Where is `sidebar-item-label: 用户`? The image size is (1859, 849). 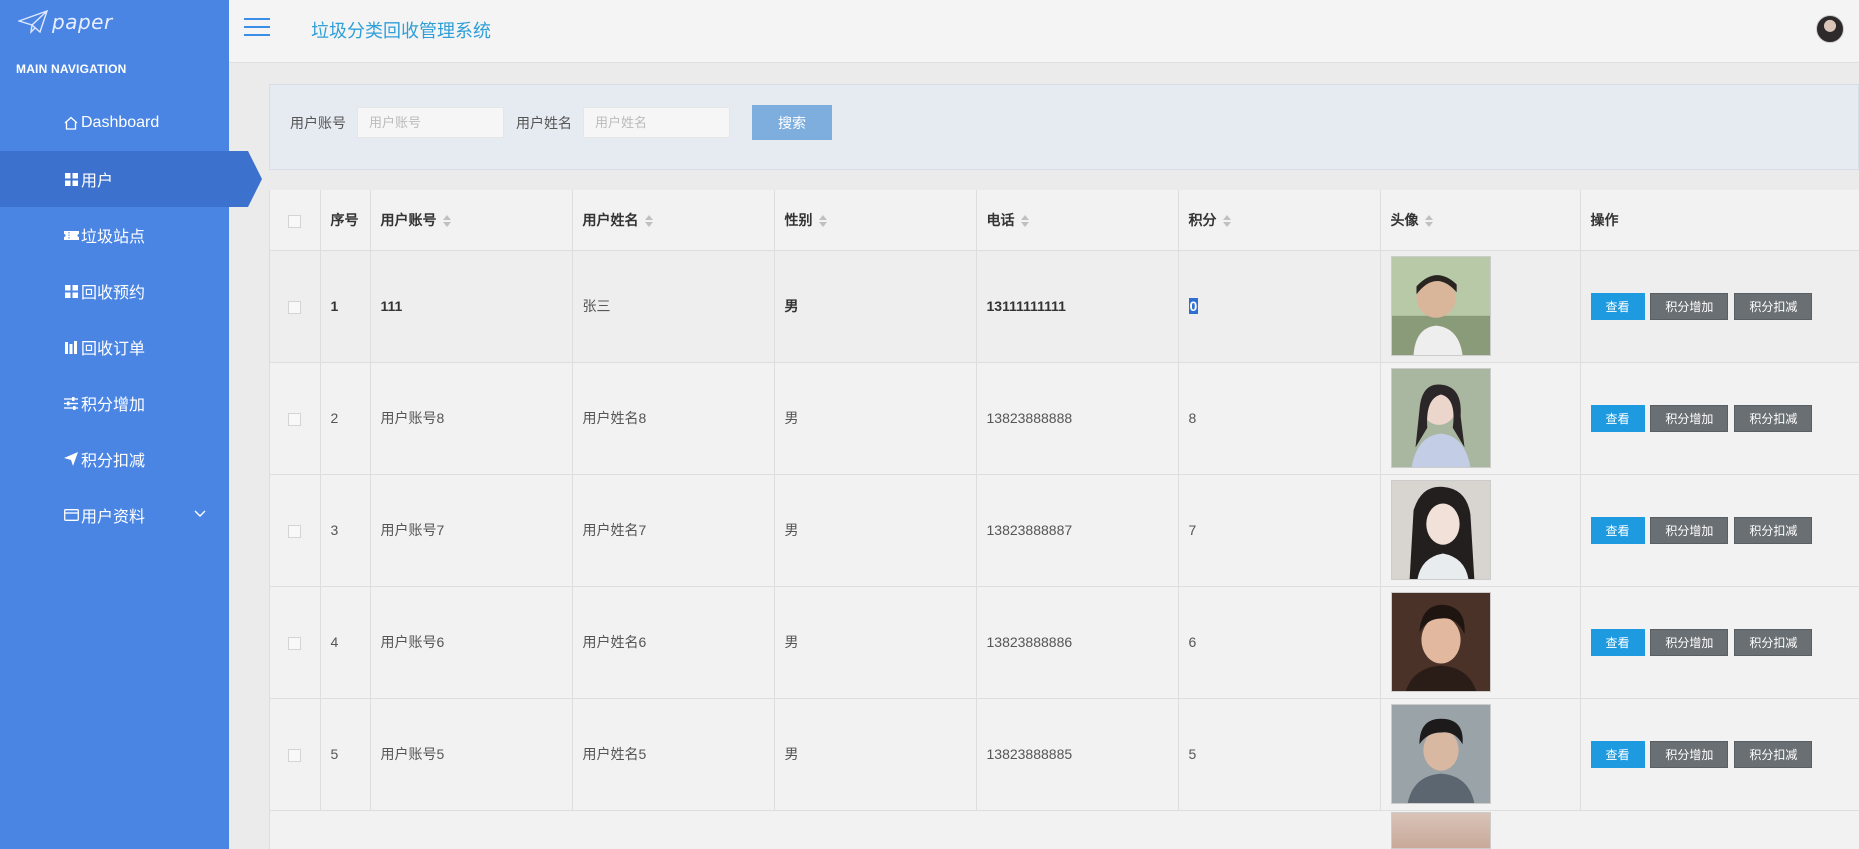
sidebar-item-label: 用户 is located at coordinates (97, 181).